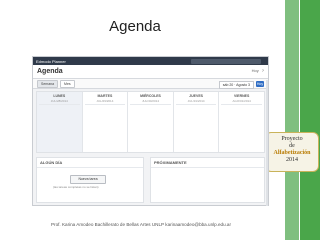 This screenshot has width=320, height=240. I want to click on topbar-search-input, so click(226, 61).